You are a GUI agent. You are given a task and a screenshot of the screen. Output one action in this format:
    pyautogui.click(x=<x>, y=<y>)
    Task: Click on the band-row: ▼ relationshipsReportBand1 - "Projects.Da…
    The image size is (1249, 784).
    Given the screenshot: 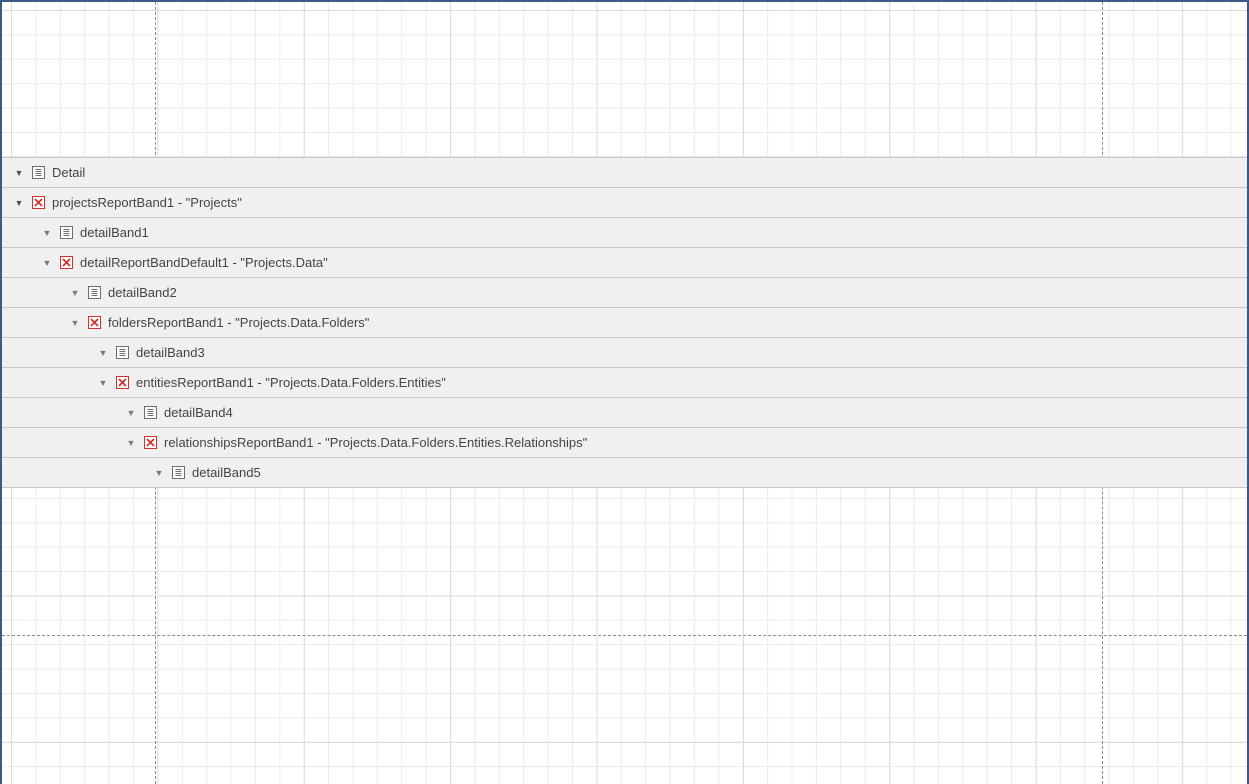 What is the action you would take?
    pyautogui.click(x=624, y=443)
    